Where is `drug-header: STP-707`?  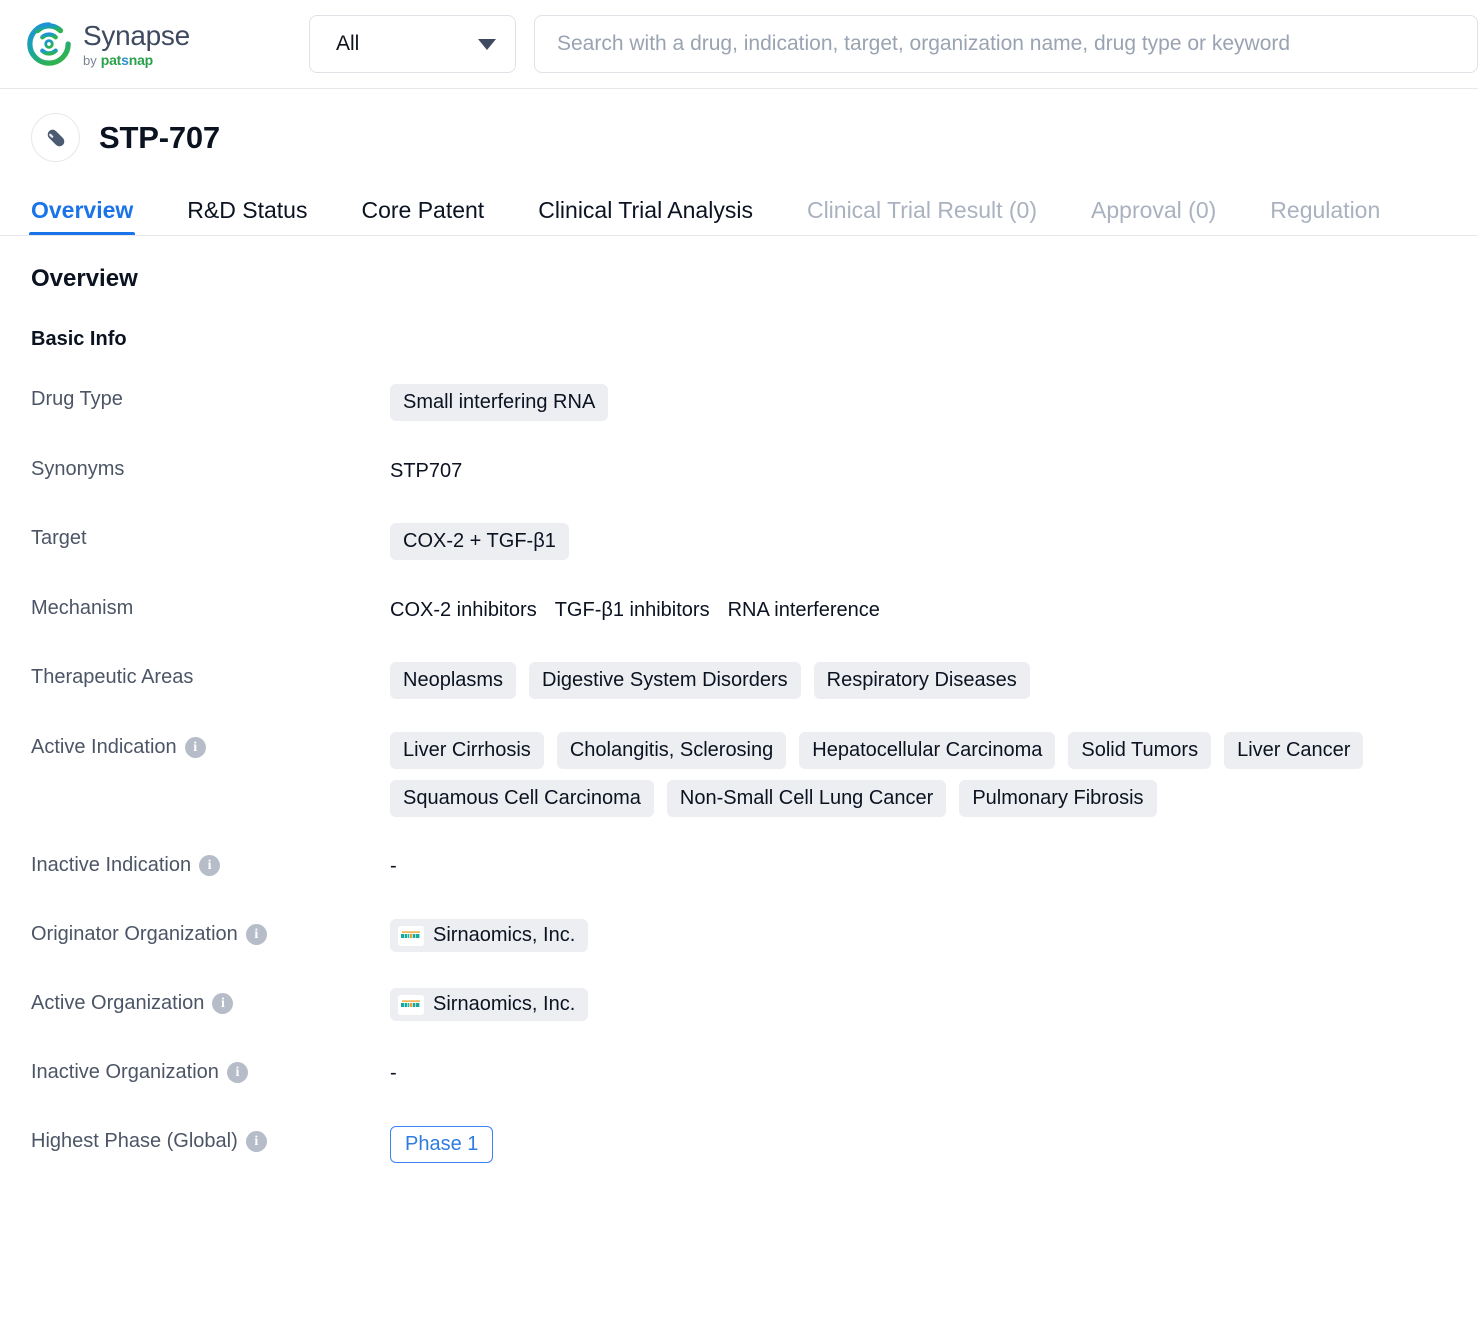 drug-header: STP-707 is located at coordinates (739, 135).